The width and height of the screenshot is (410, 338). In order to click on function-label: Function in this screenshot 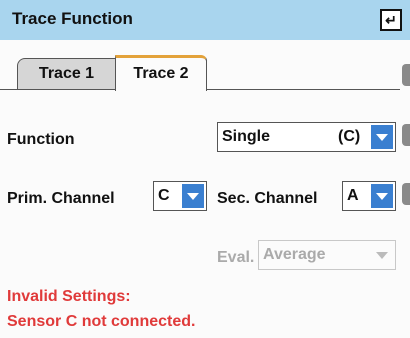, I will do `click(41, 139)`.